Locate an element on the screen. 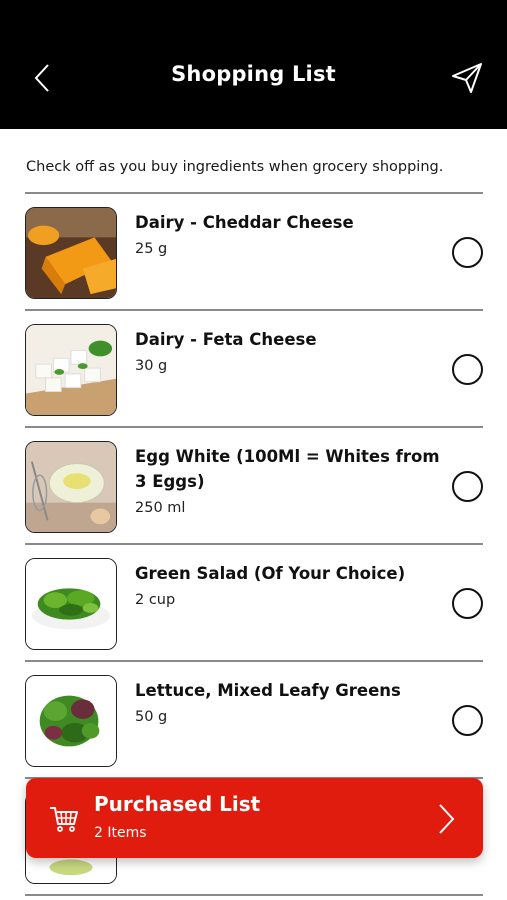  share-button is located at coordinates (467, 78).